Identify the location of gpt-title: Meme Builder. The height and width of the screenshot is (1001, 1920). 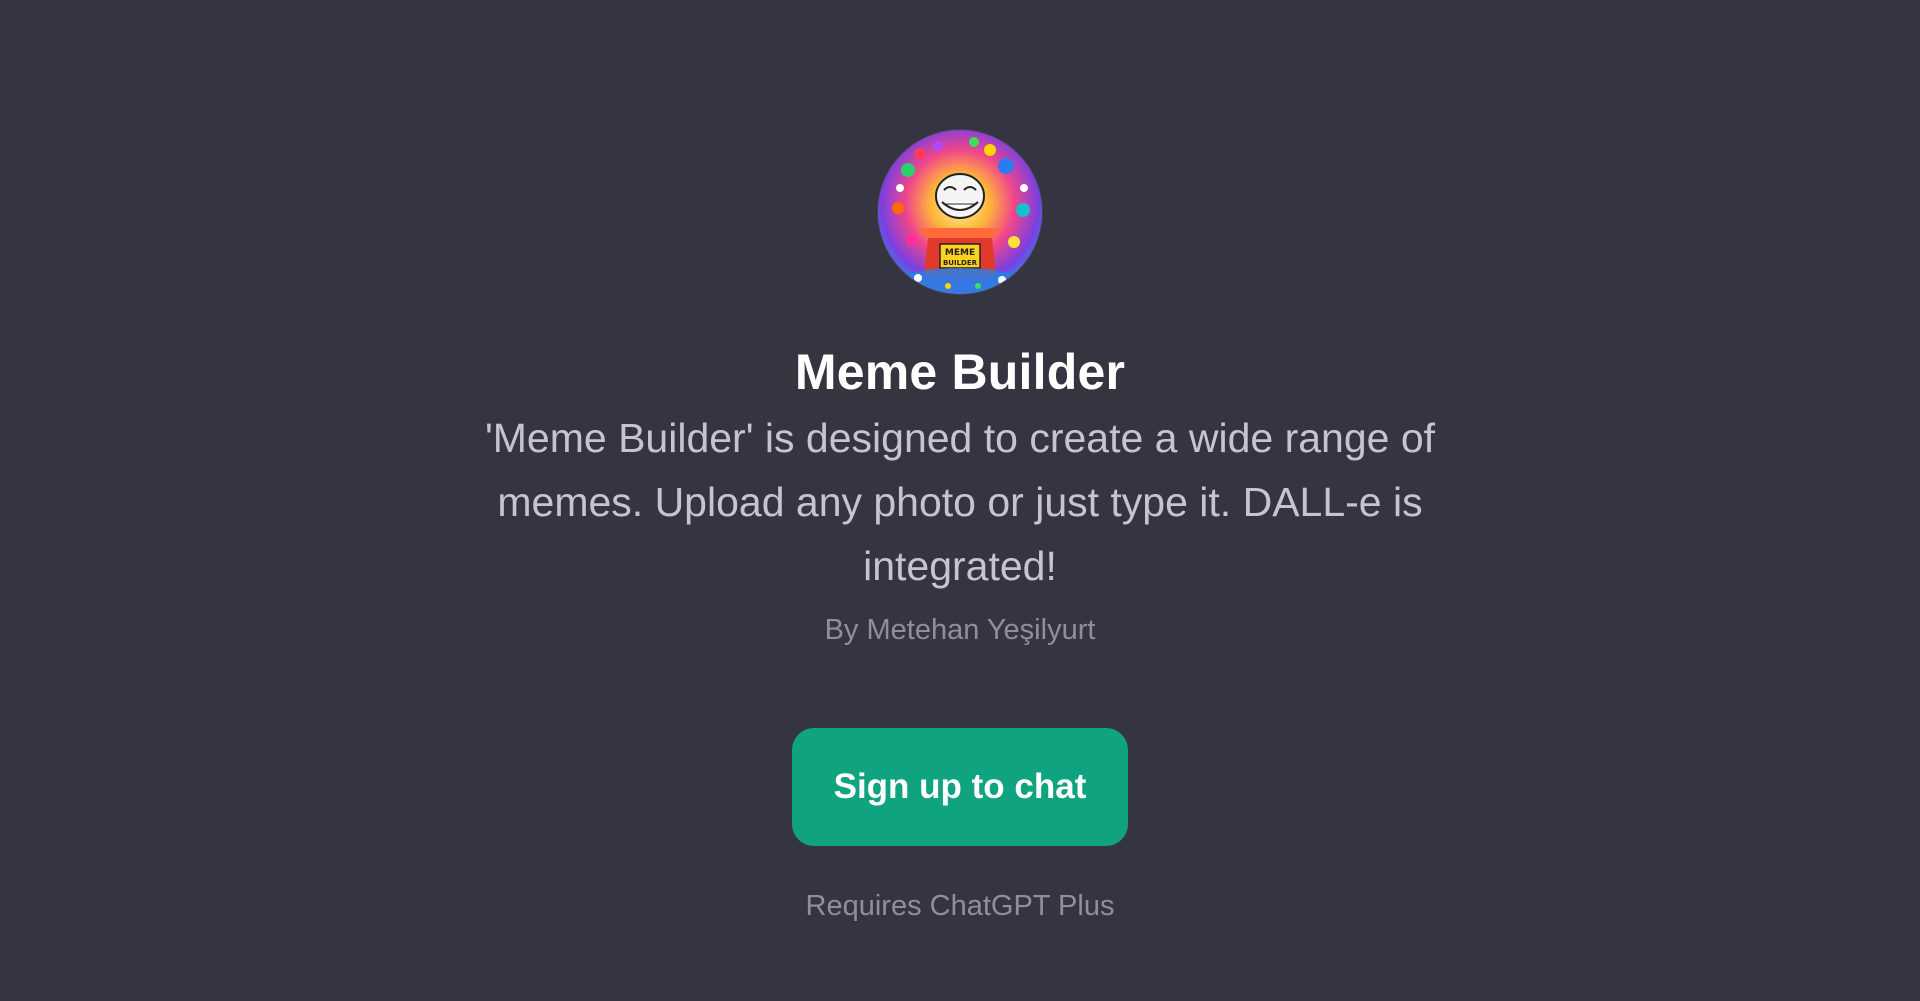
(960, 372).